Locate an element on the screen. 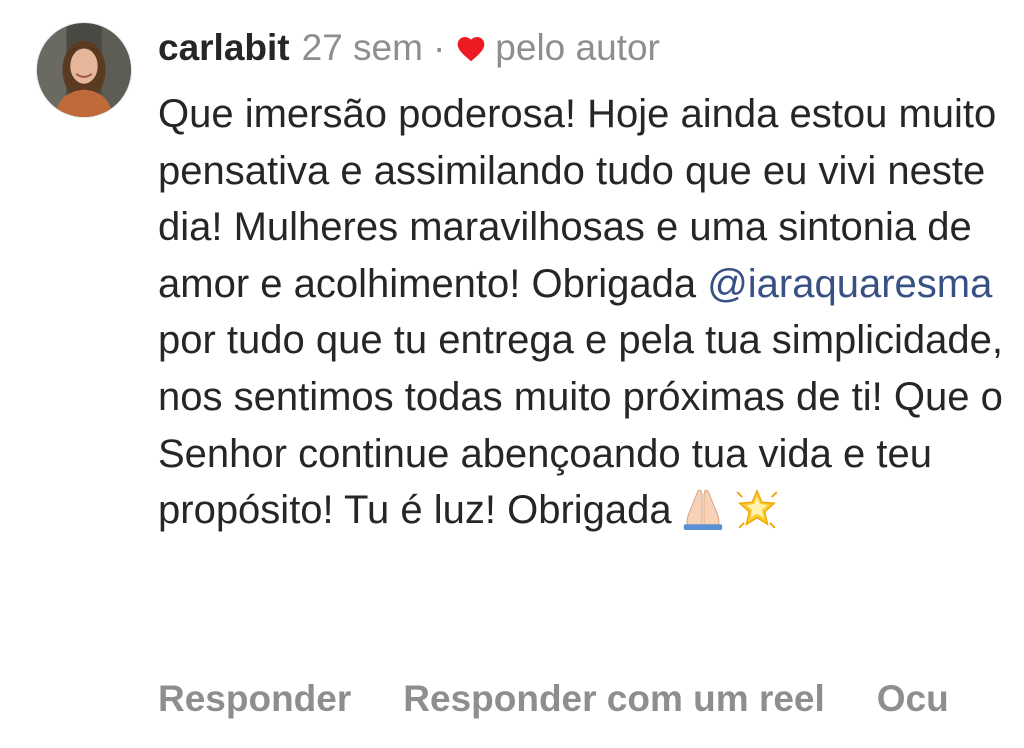  mention-link: @iaraquaresma is located at coordinates (849, 284).